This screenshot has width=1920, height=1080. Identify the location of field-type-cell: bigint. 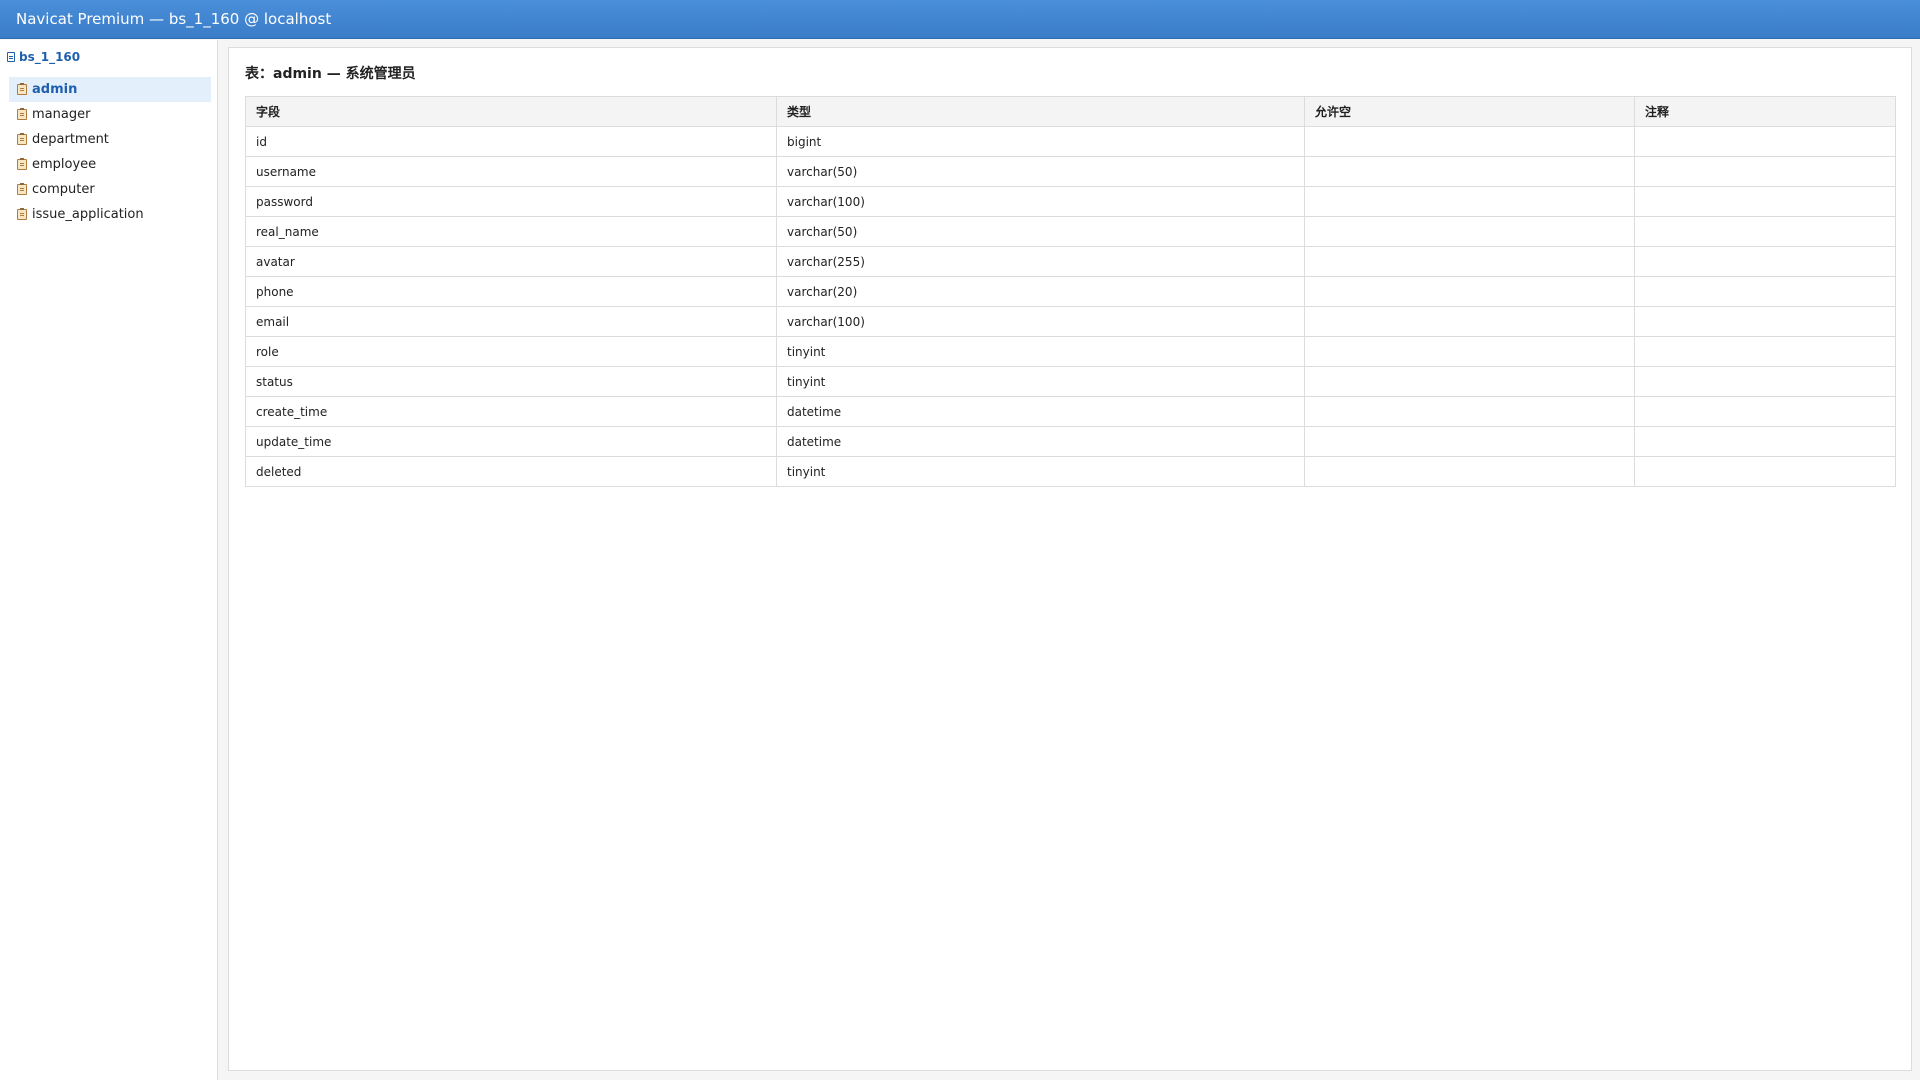
(1040, 141).